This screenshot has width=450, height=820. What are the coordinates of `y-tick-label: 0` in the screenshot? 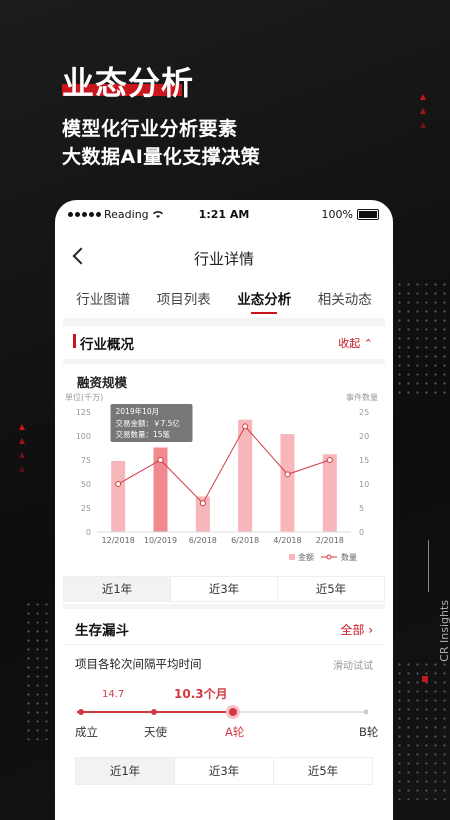 It's located at (88, 532).